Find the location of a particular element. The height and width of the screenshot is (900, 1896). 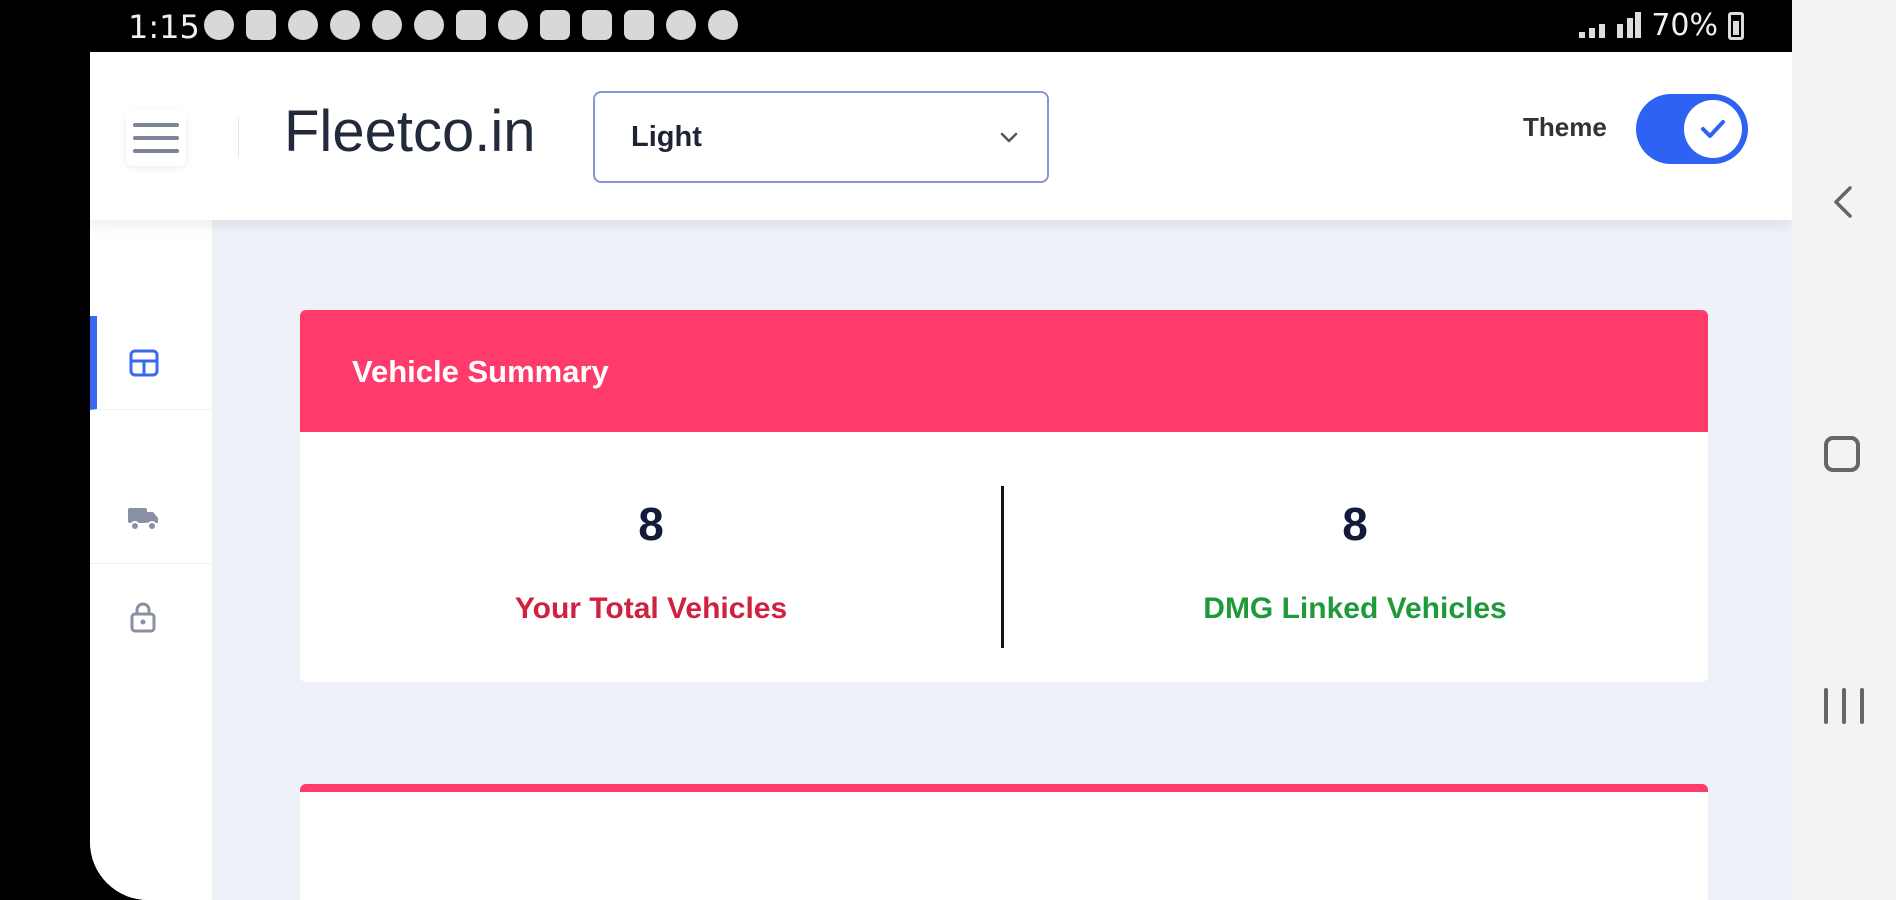

toggle-knob is located at coordinates (1713, 129).